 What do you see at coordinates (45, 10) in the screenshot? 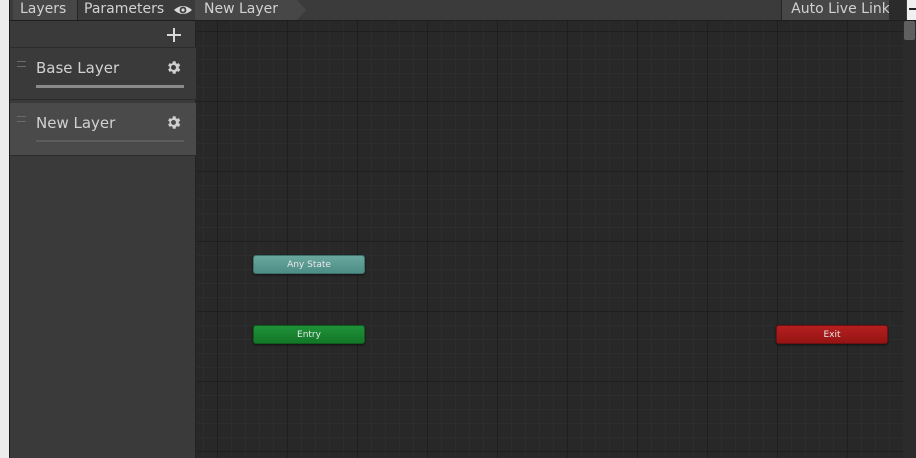
I see `tab-layers: Layers` at bounding box center [45, 10].